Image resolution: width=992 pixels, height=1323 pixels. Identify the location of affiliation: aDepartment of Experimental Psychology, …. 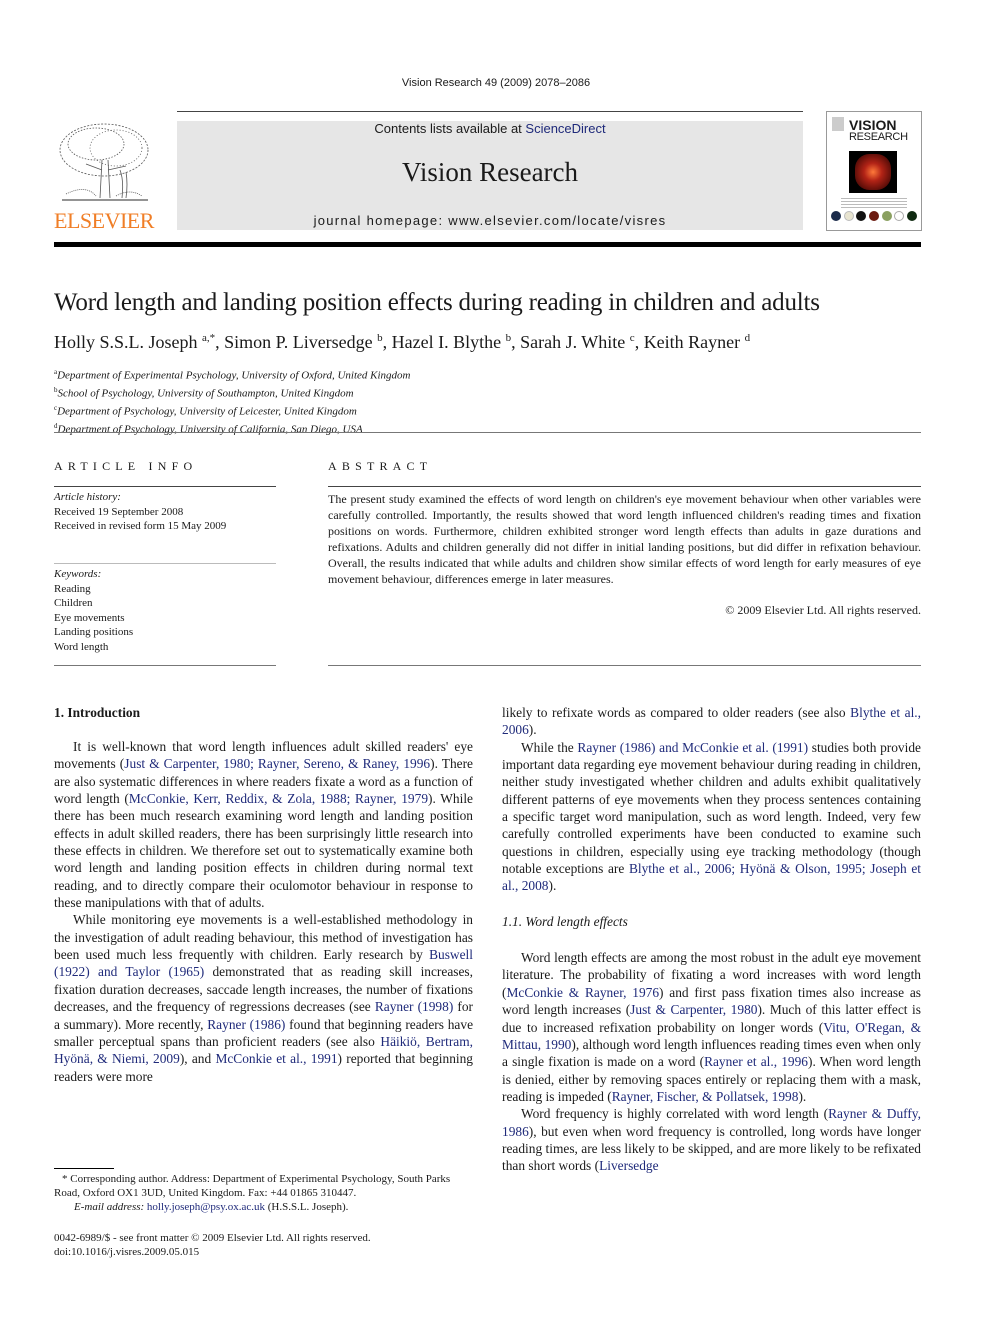
(232, 374).